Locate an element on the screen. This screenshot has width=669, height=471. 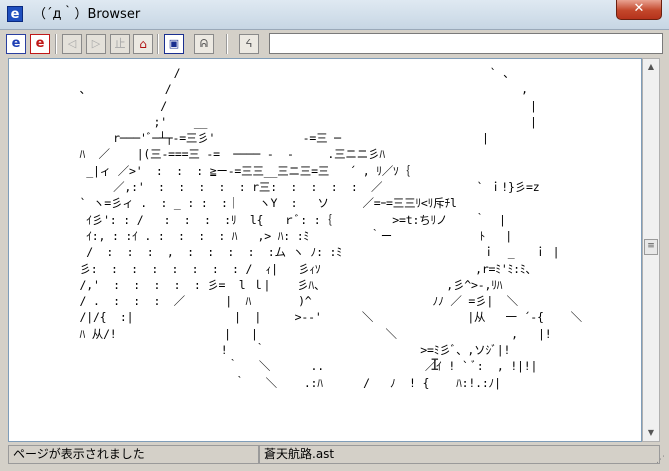
text-cursor-icon: I is located at coordinates (435, 364).